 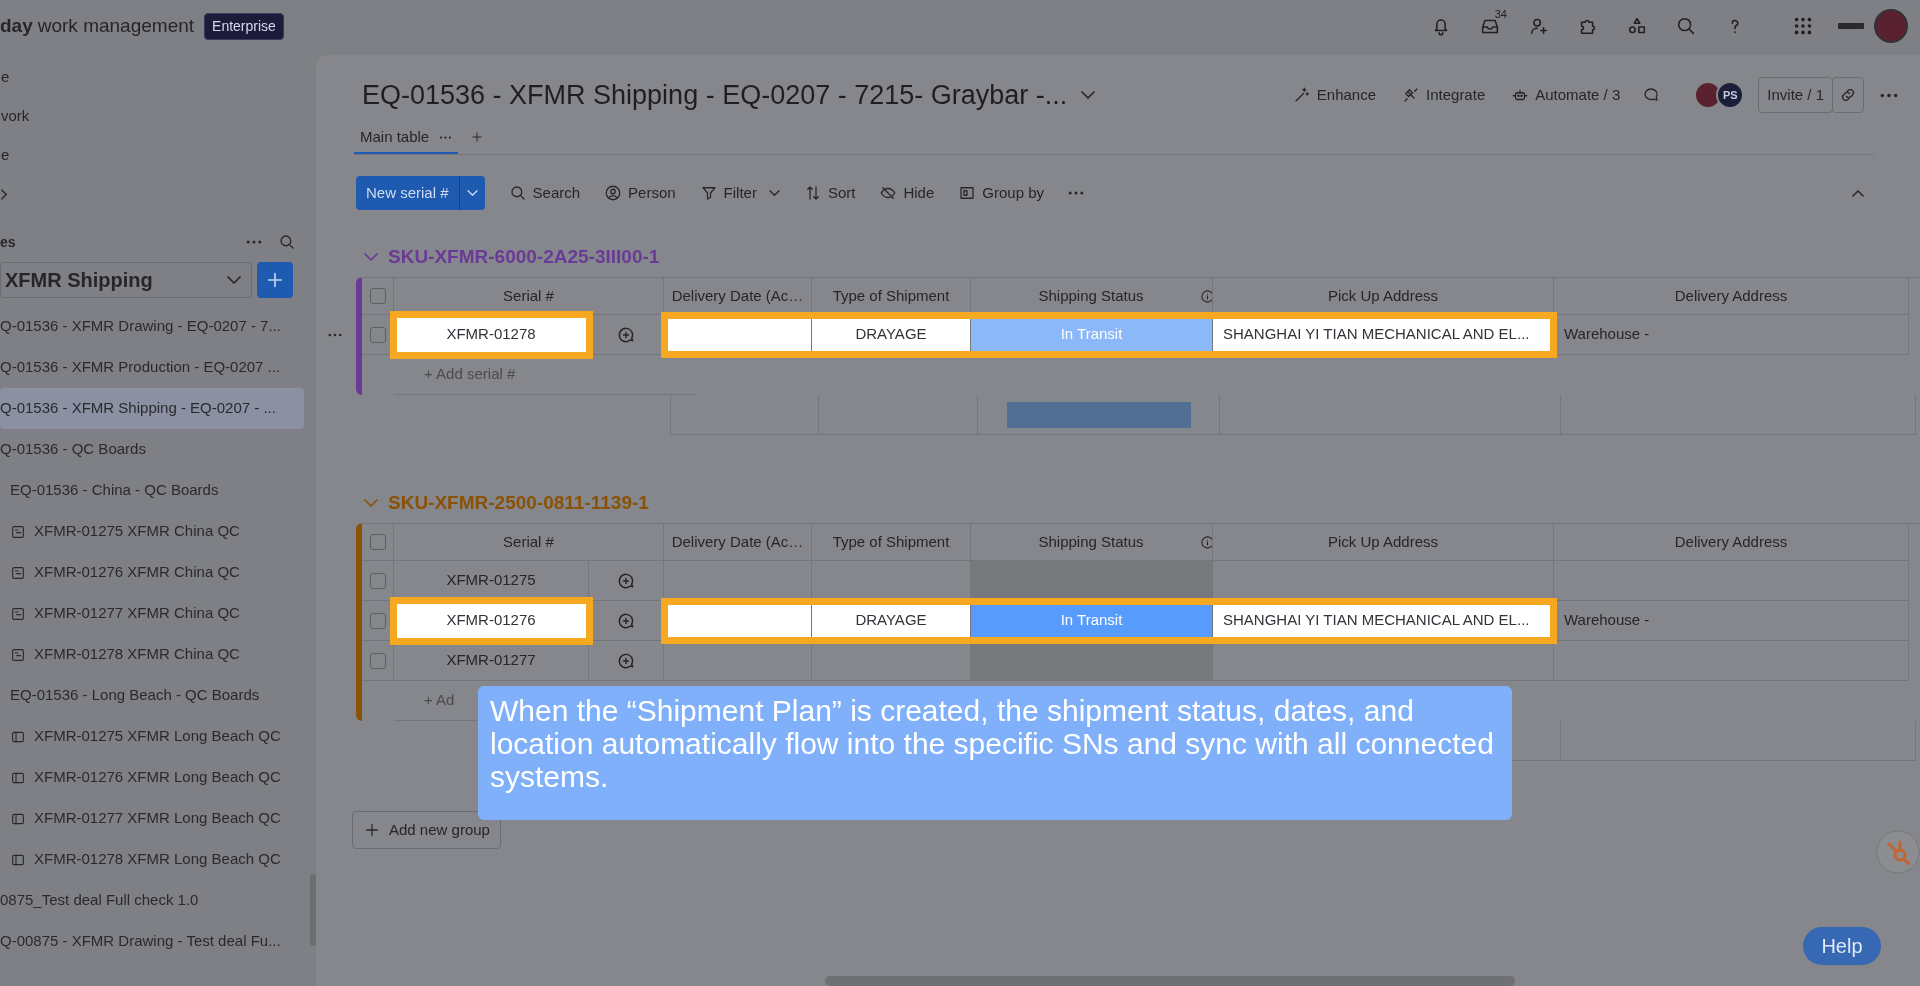 I want to click on section-title: es, so click(x=8, y=242).